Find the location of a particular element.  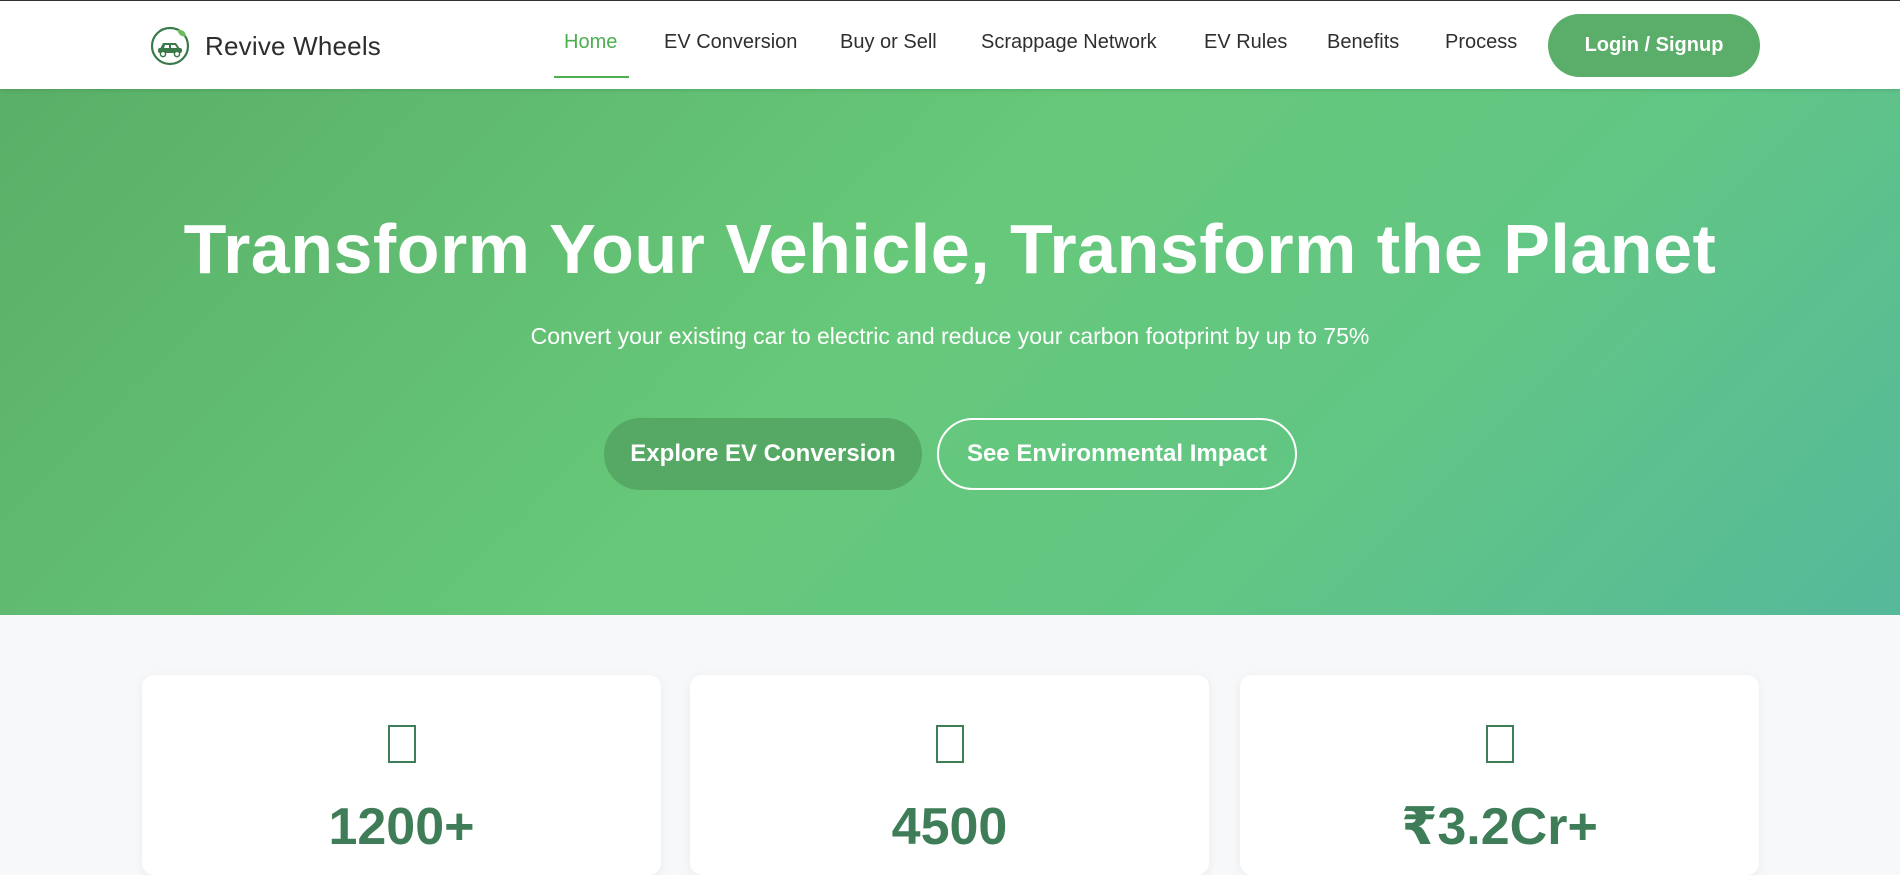

nav-item-process: Process is located at coordinates (1481, 42).